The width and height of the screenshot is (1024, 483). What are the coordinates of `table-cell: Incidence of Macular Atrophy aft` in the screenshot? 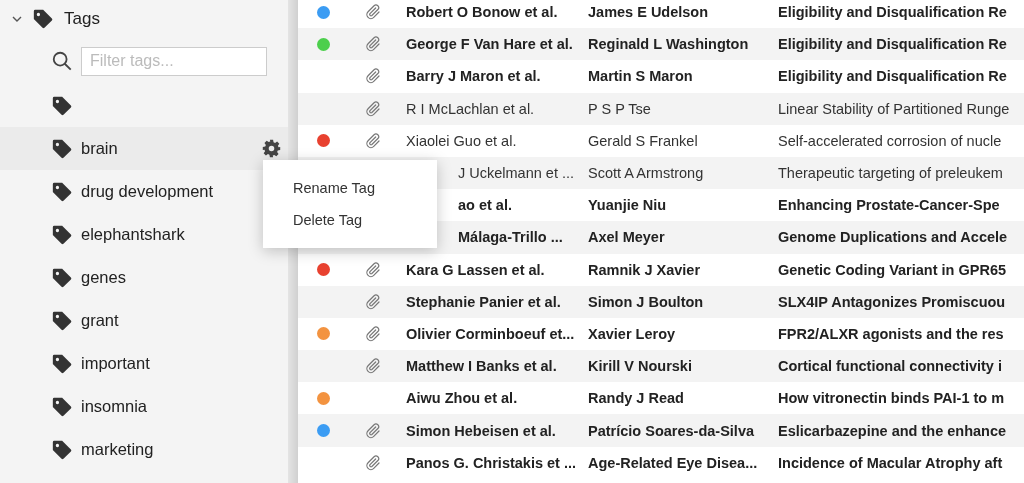 It's located at (890, 462).